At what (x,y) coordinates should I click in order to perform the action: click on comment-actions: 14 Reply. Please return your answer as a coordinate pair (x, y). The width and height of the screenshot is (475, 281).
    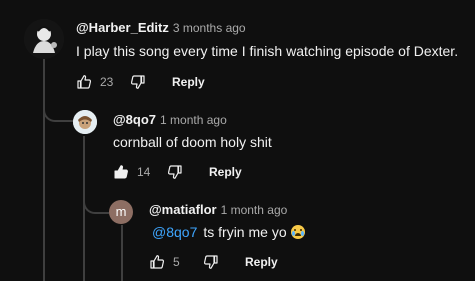
    Looking at the image, I should click on (177, 172).